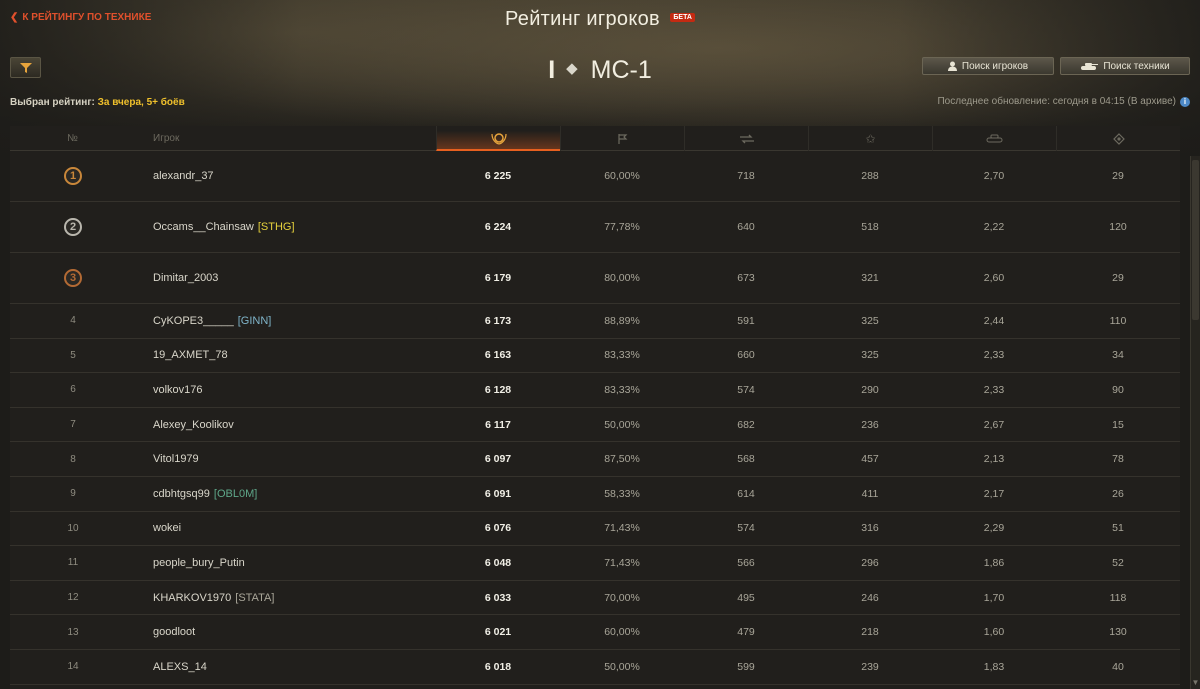 The height and width of the screenshot is (689, 1200). I want to click on rank-number: 12, so click(73, 598).